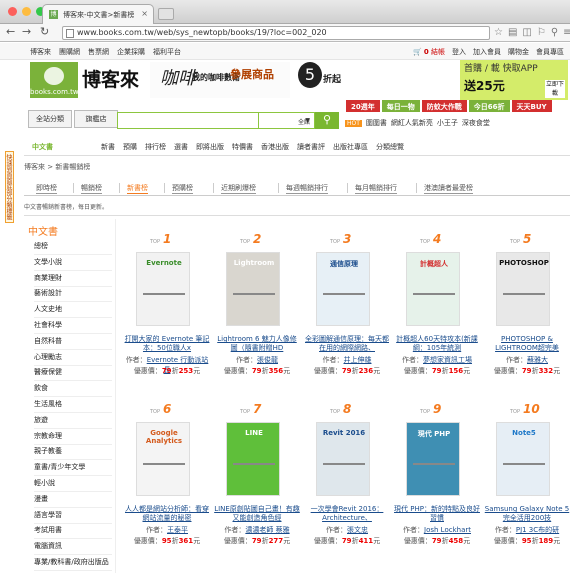  I want to click on ranking-tab: 即時榜, so click(46, 188).